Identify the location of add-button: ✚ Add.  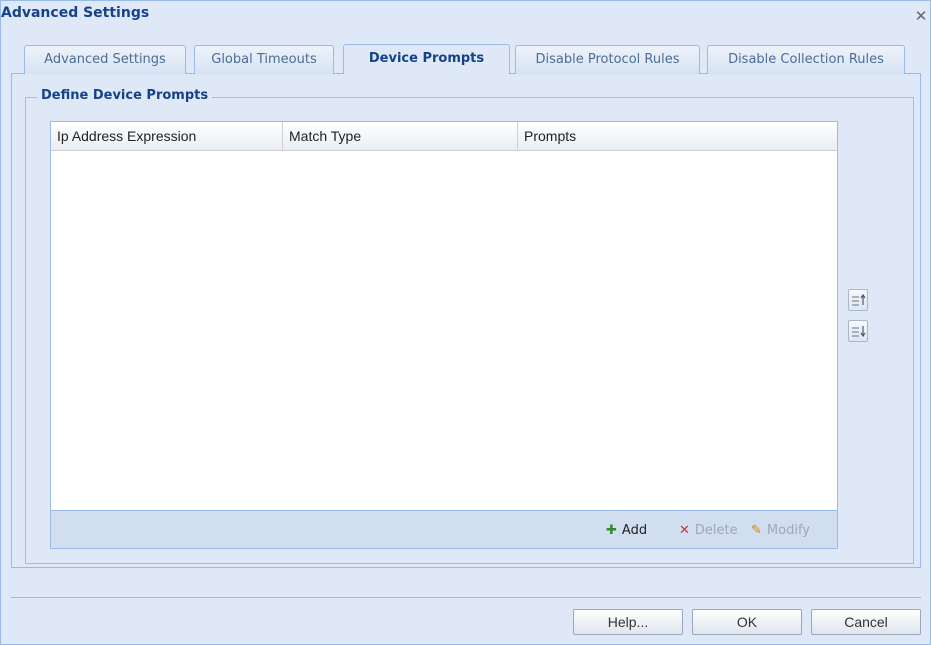
(626, 531).